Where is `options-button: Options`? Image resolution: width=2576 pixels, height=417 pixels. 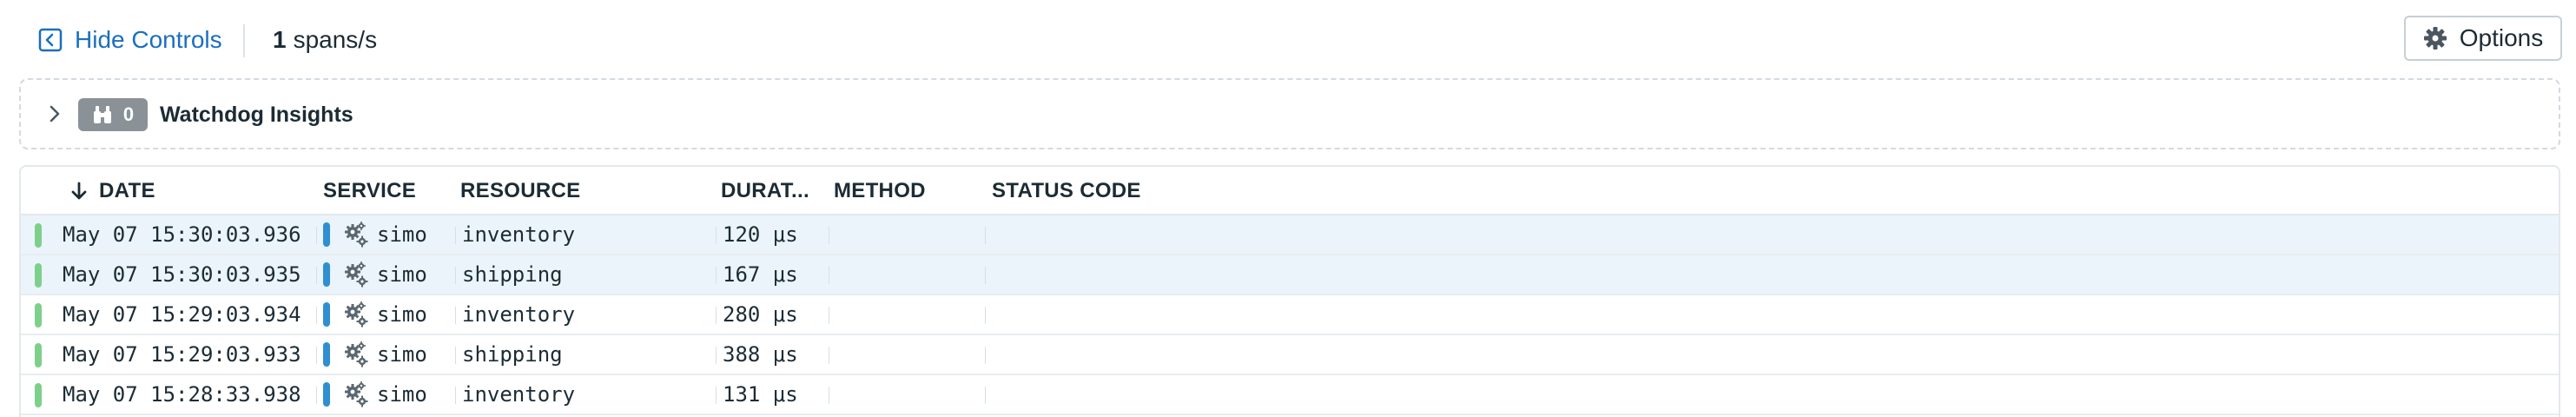
options-button: Options is located at coordinates (2483, 38).